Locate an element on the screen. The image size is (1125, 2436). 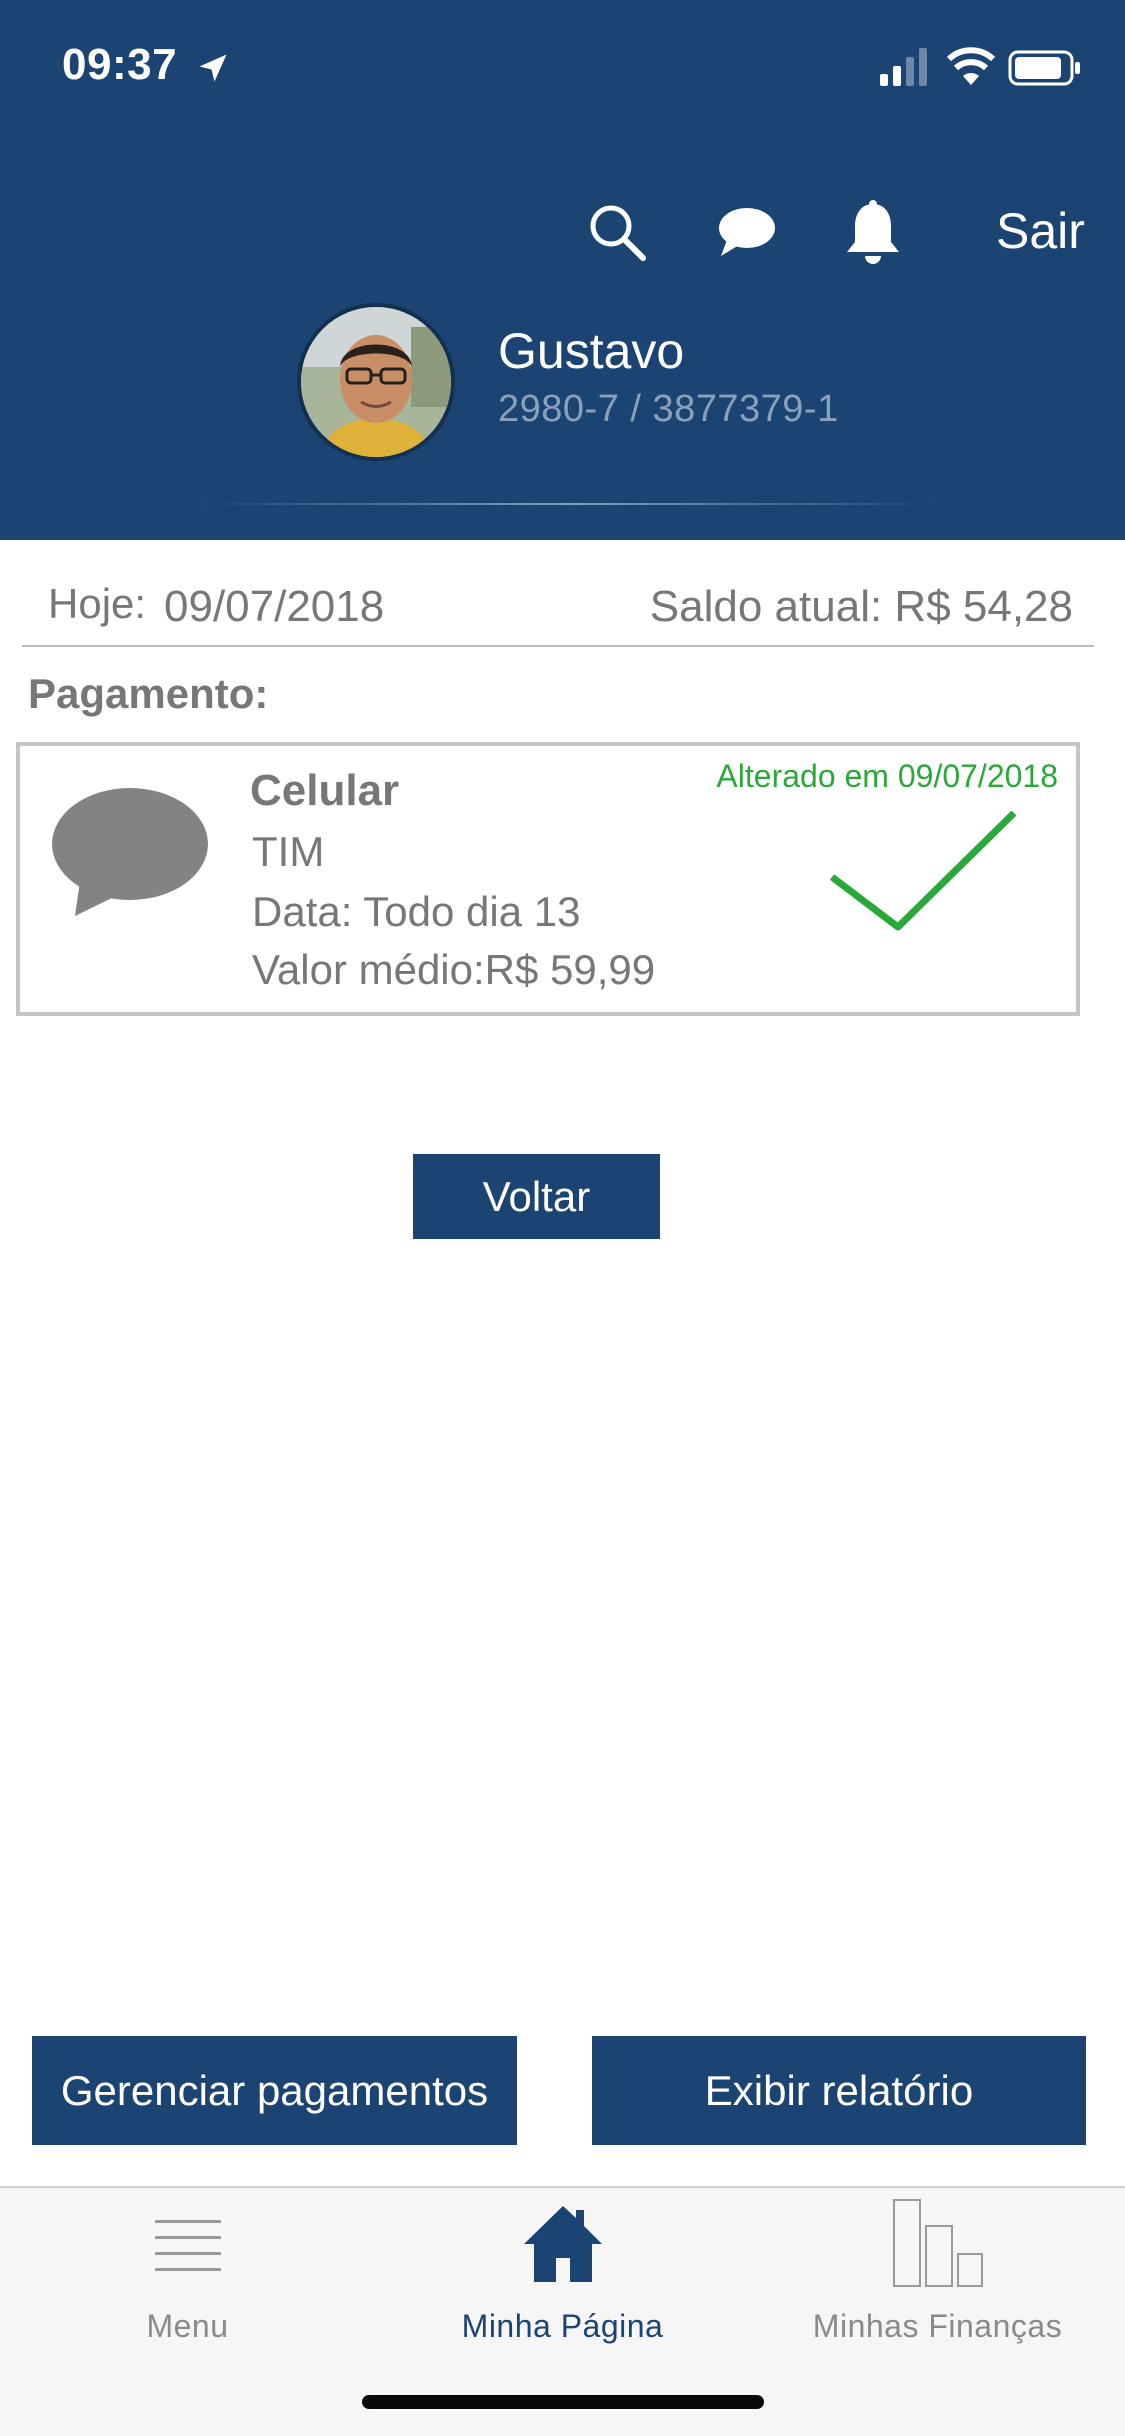
today-label: Hoje: is located at coordinates (97, 603).